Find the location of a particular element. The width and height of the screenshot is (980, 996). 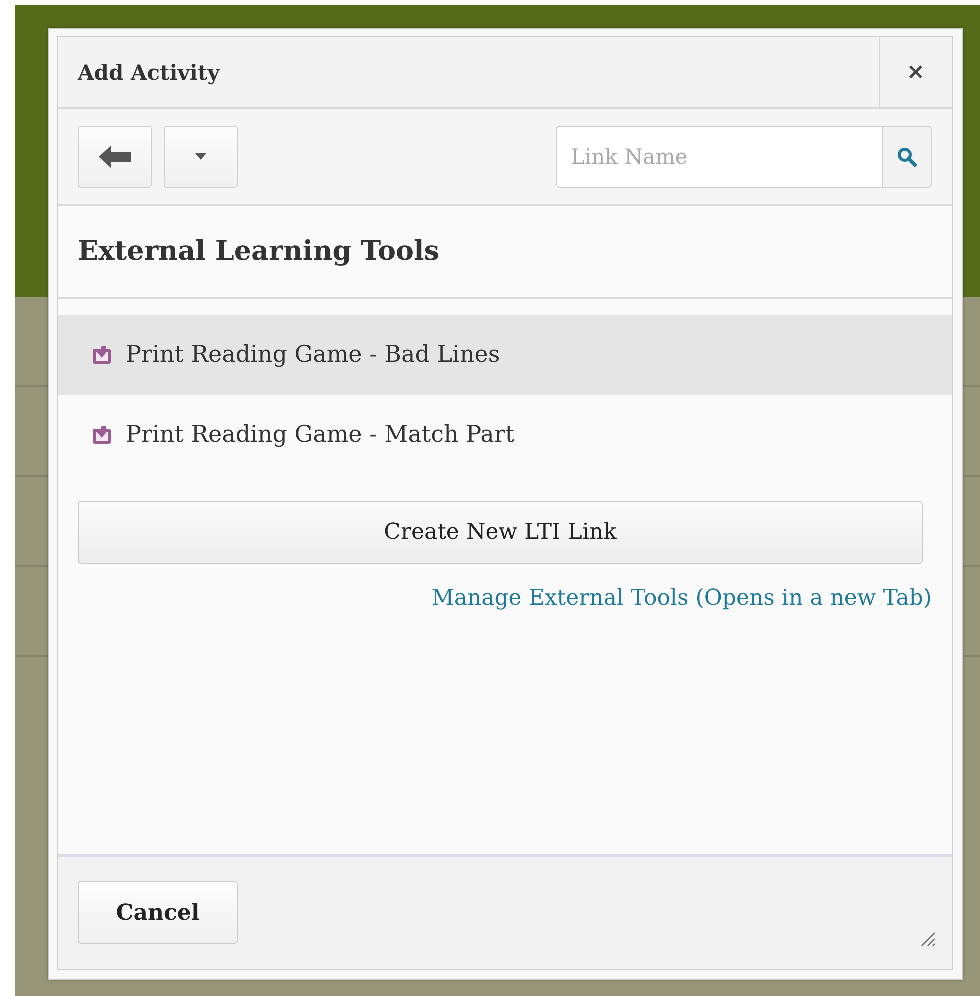

tool-name: Print Reading Game - Match Part is located at coordinates (320, 435).